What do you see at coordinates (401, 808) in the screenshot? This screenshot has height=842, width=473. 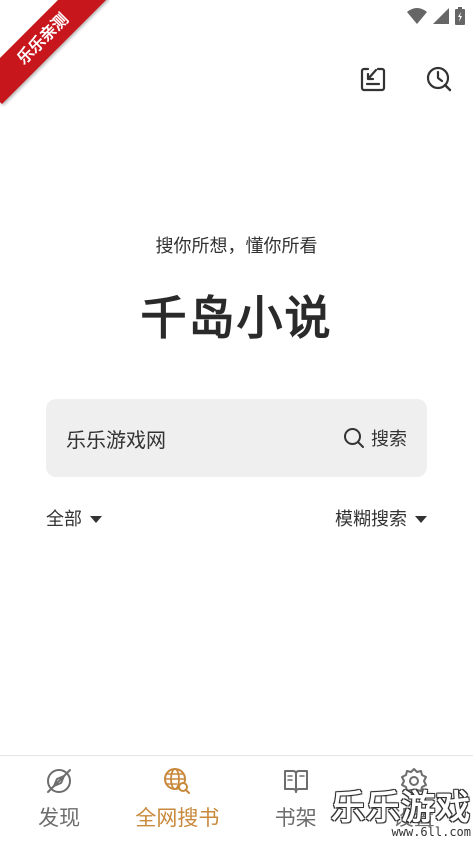 I see `watermark-text: 乐乐游戏` at bounding box center [401, 808].